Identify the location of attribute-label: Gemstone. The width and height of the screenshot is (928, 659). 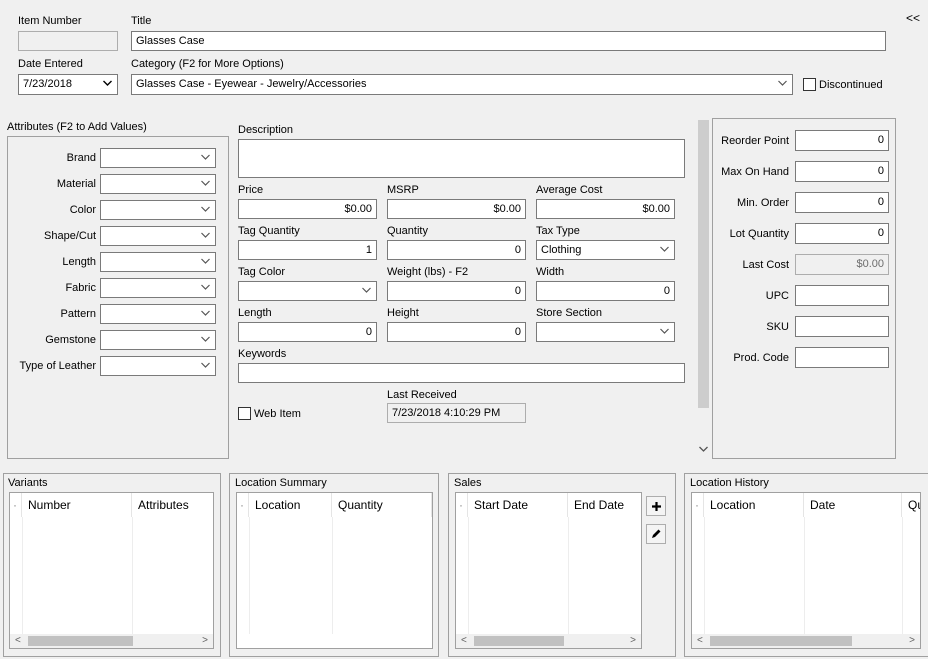
(70, 340).